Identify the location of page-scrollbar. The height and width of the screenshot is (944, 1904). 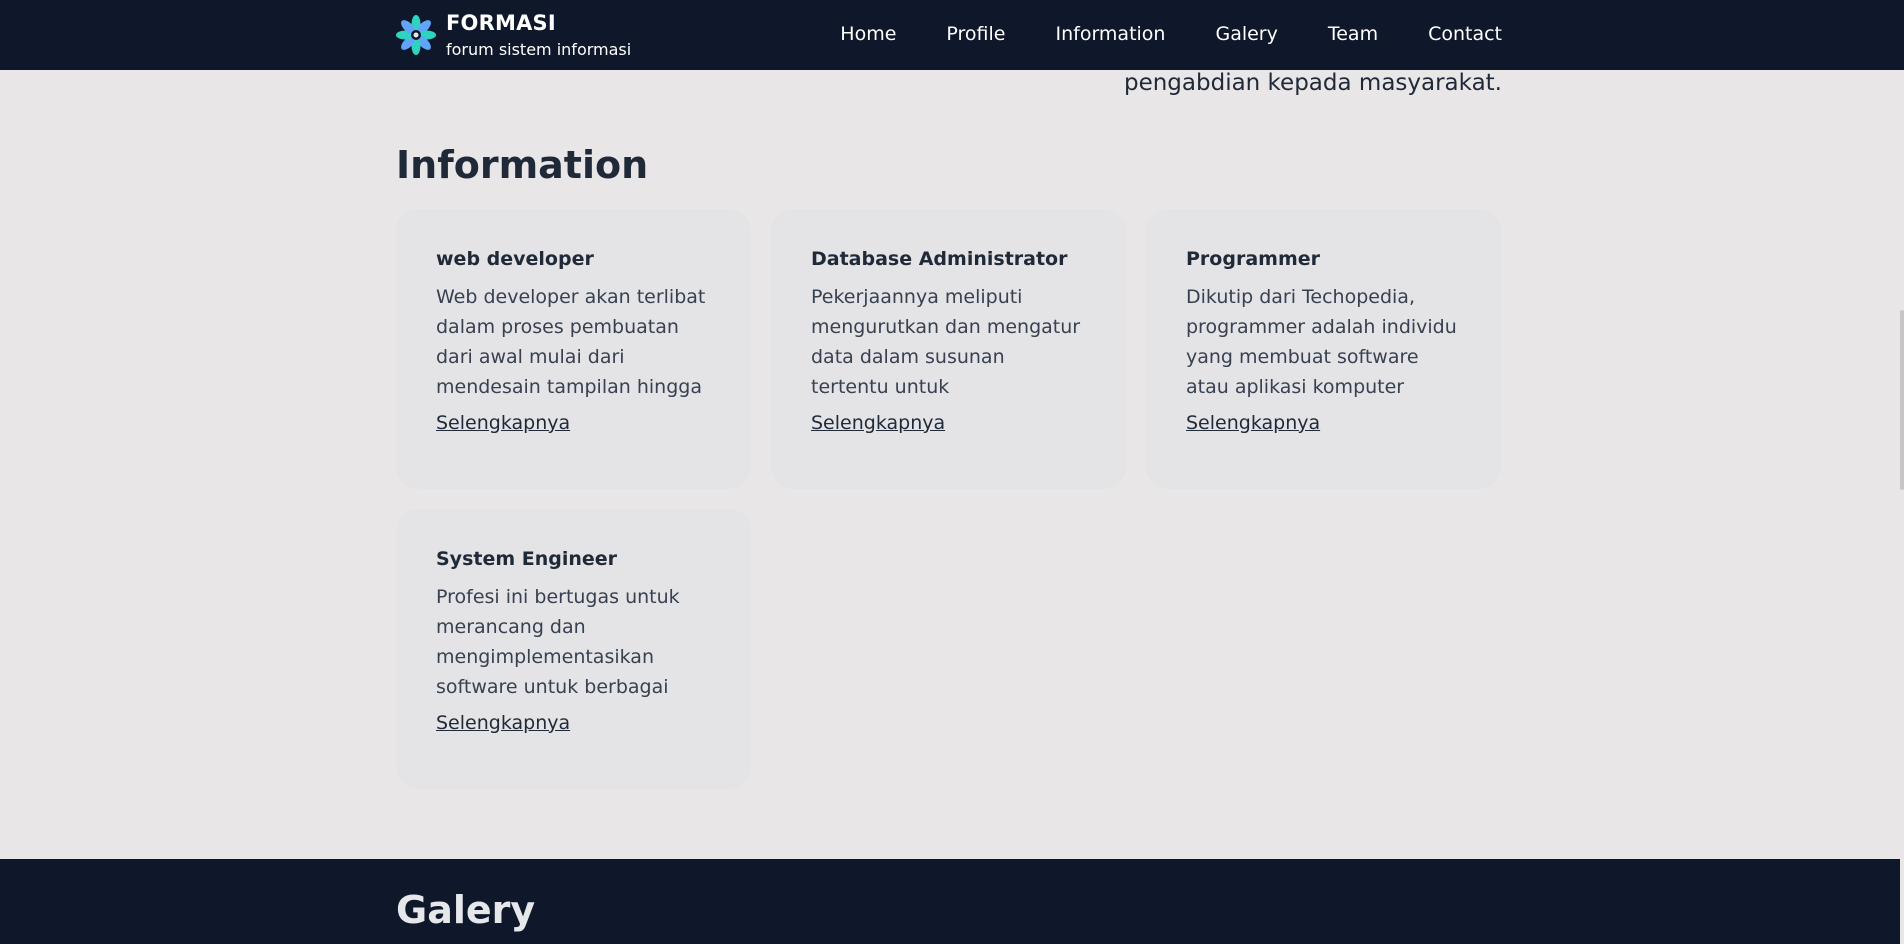
(1902, 472).